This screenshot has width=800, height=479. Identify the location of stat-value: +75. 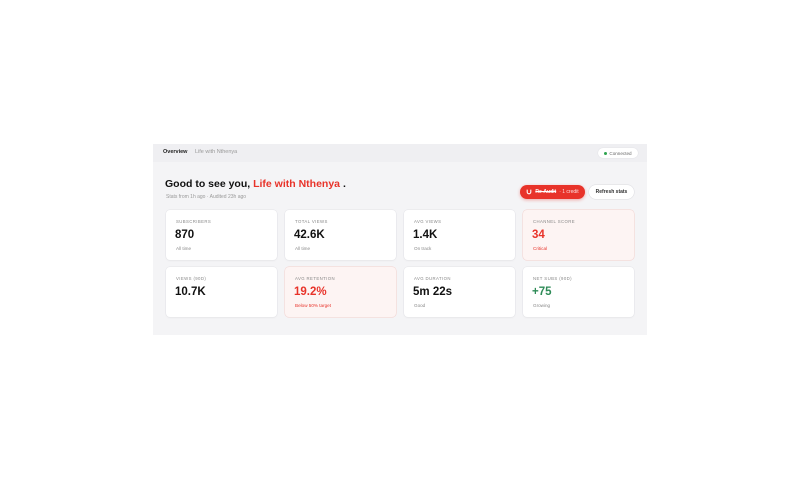
(542, 292).